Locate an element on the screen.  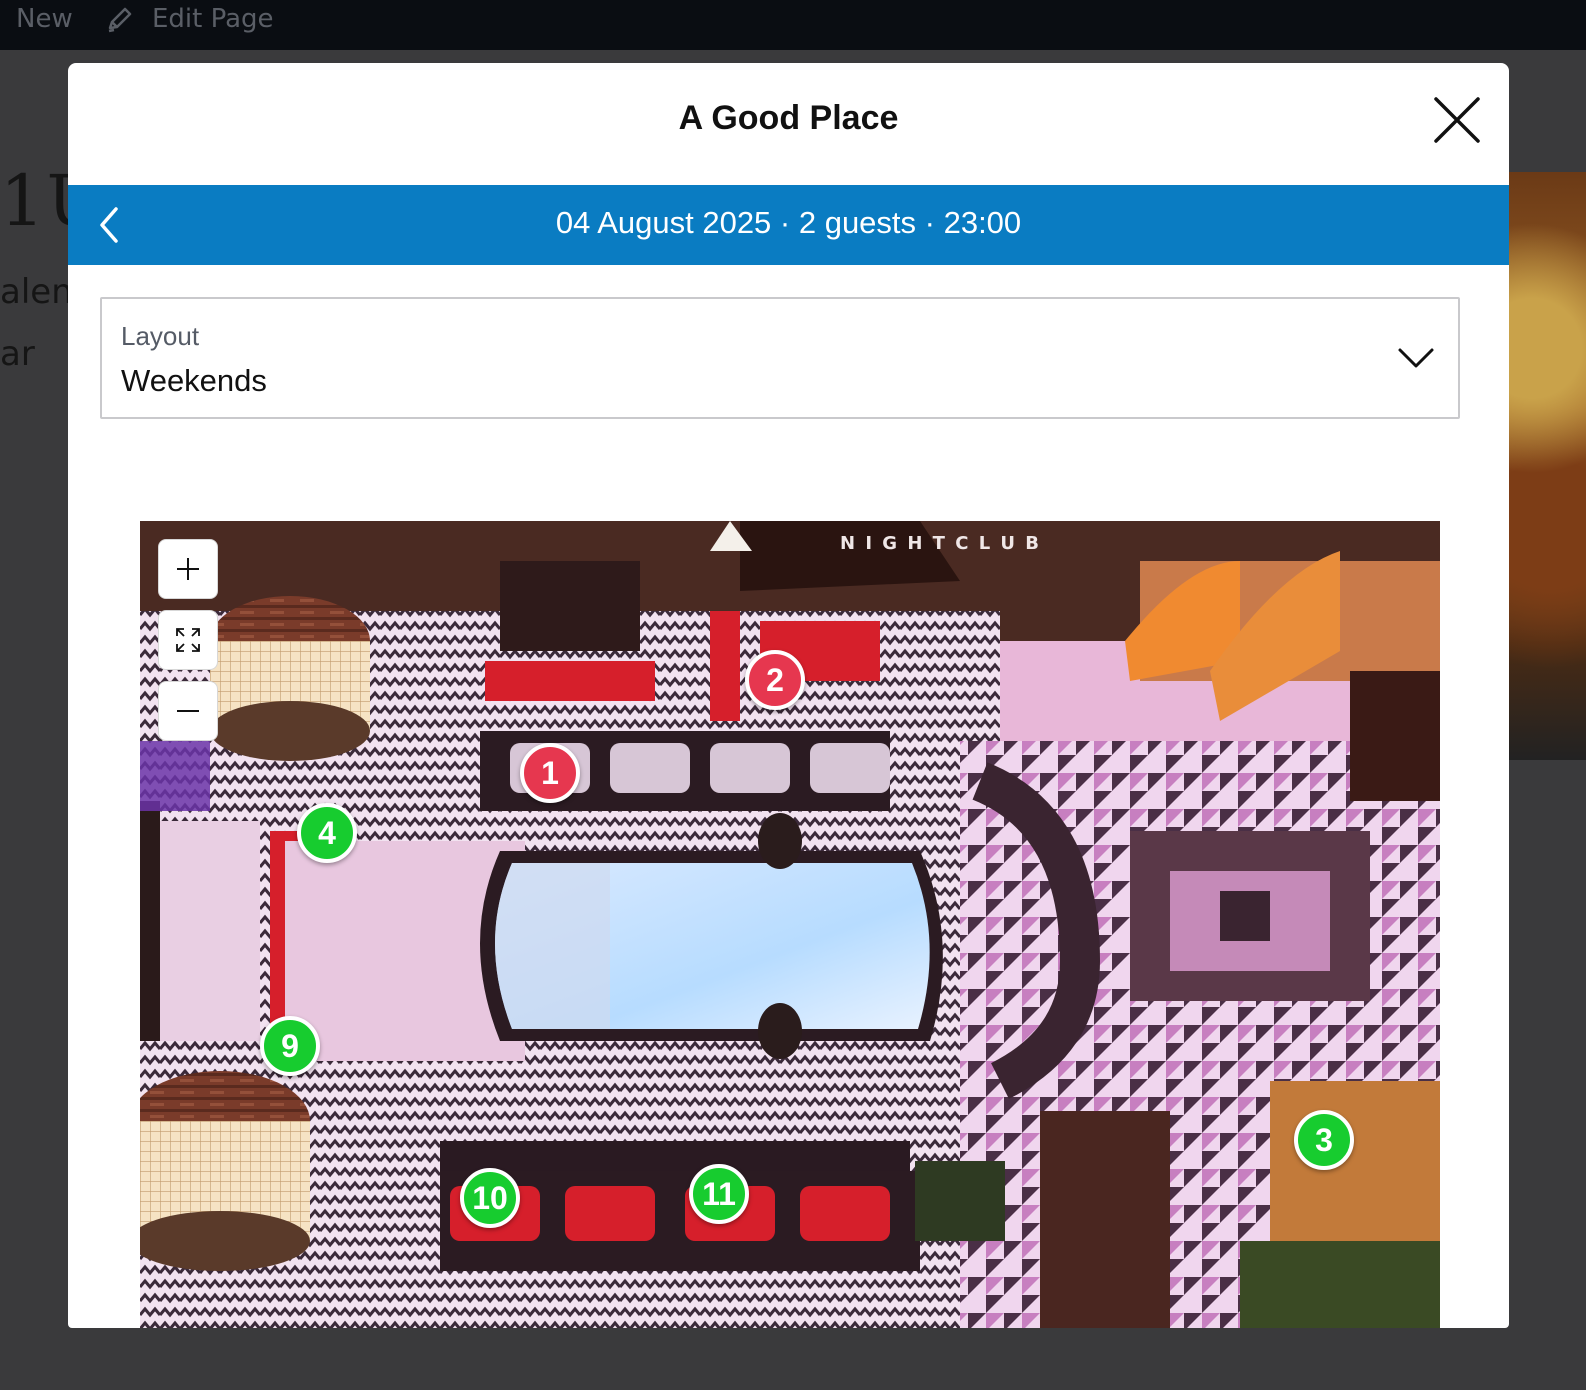
booking-summary-bar: 04 August 2025 · 2 guests · 23:00 is located at coordinates (788, 225).